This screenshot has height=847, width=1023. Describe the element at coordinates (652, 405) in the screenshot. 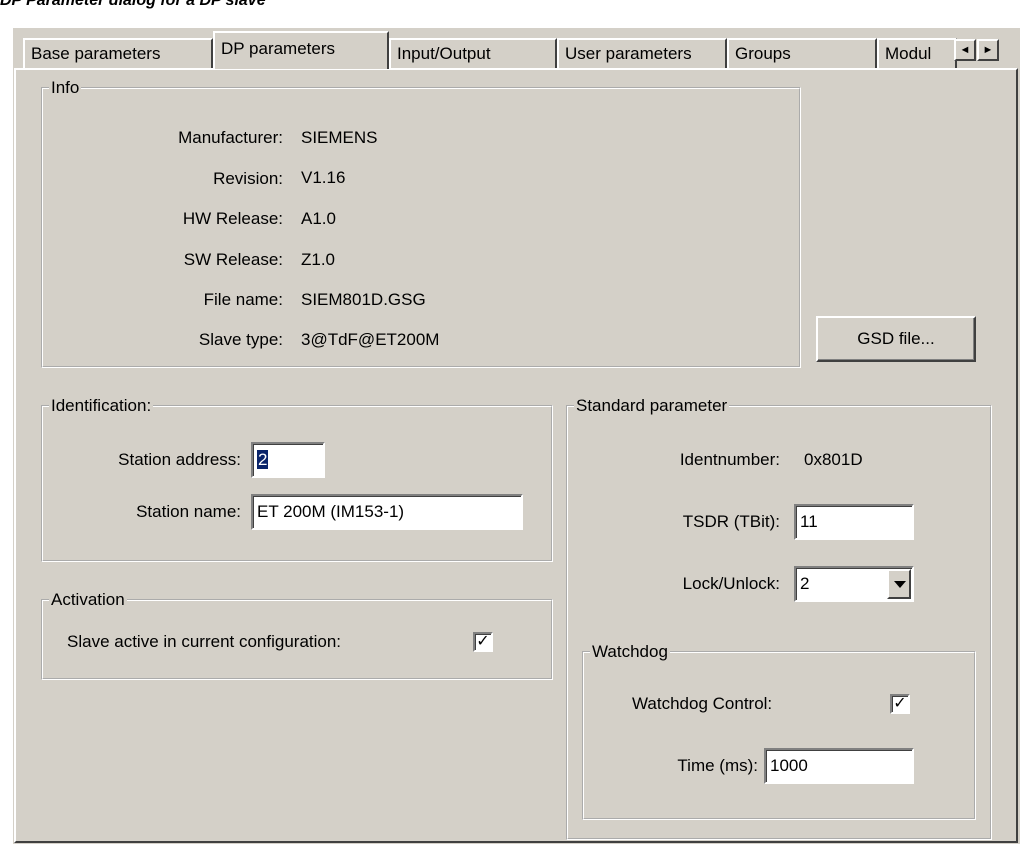

I see `standard-parameter-group-title: Standard parameter` at that location.